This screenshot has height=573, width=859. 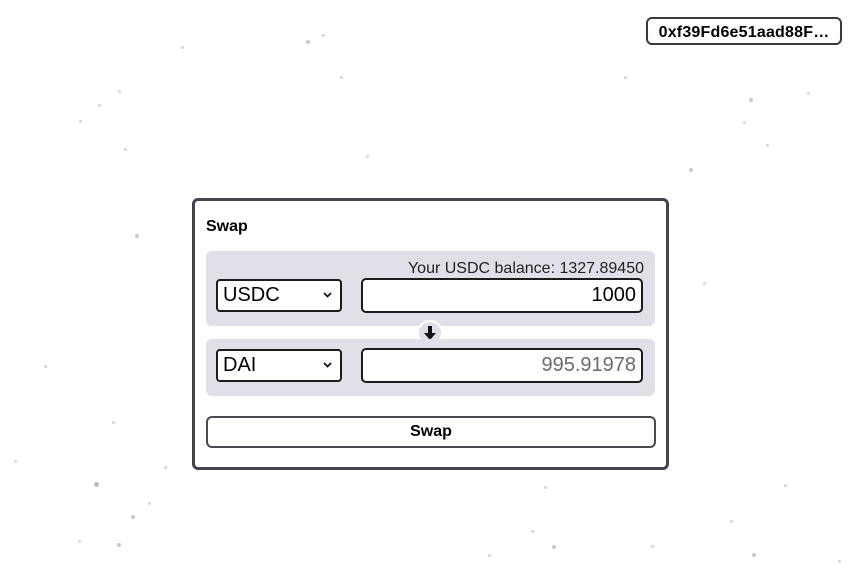 I want to click on to-token-panel: DAI 995.91978, so click(x=430, y=367).